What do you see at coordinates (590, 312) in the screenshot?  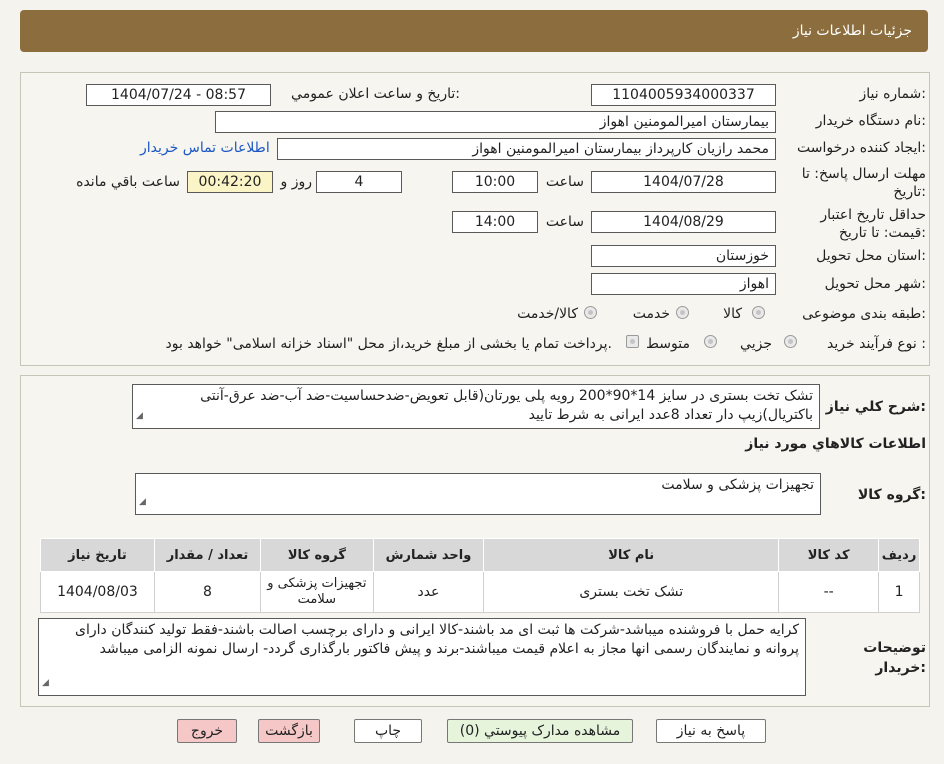 I see `category-radio-both` at bounding box center [590, 312].